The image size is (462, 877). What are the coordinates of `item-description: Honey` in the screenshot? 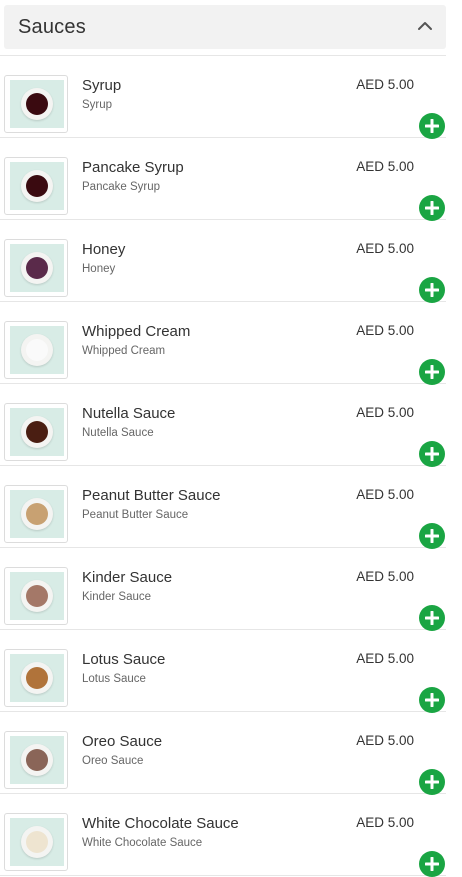 It's located at (99, 269).